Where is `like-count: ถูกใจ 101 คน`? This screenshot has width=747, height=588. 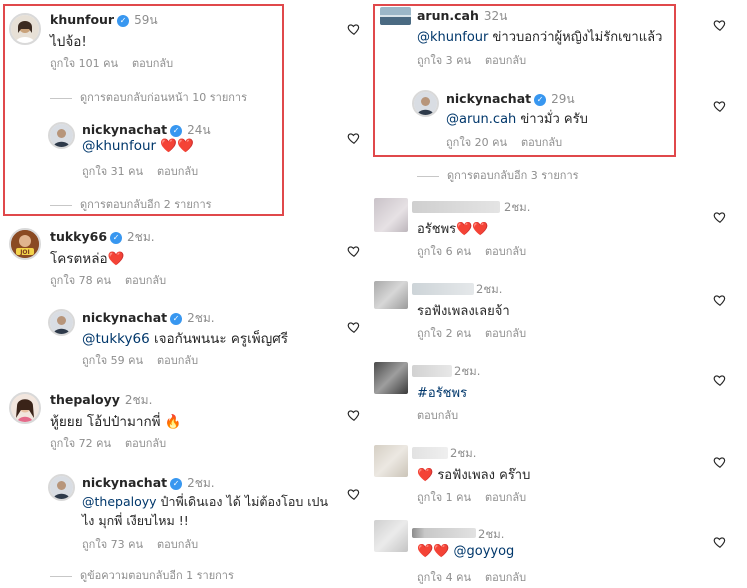 like-count: ถูกใจ 101 คน is located at coordinates (84, 63).